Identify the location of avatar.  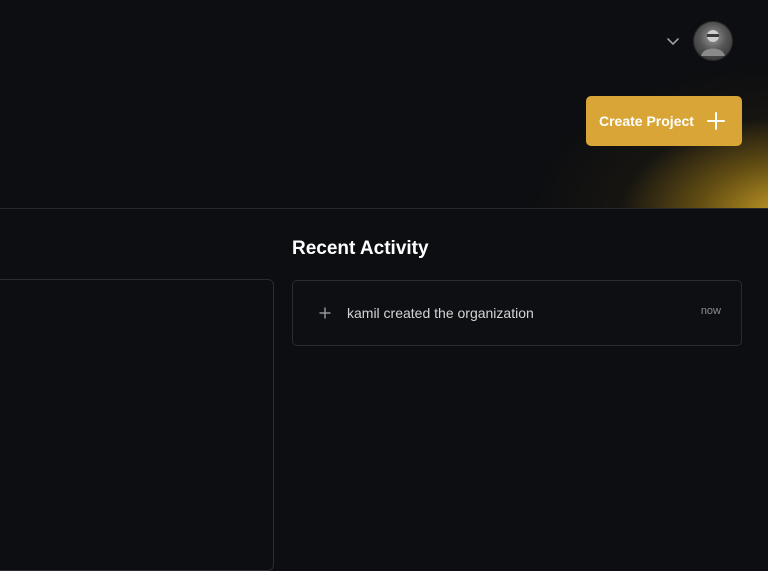
(713, 41).